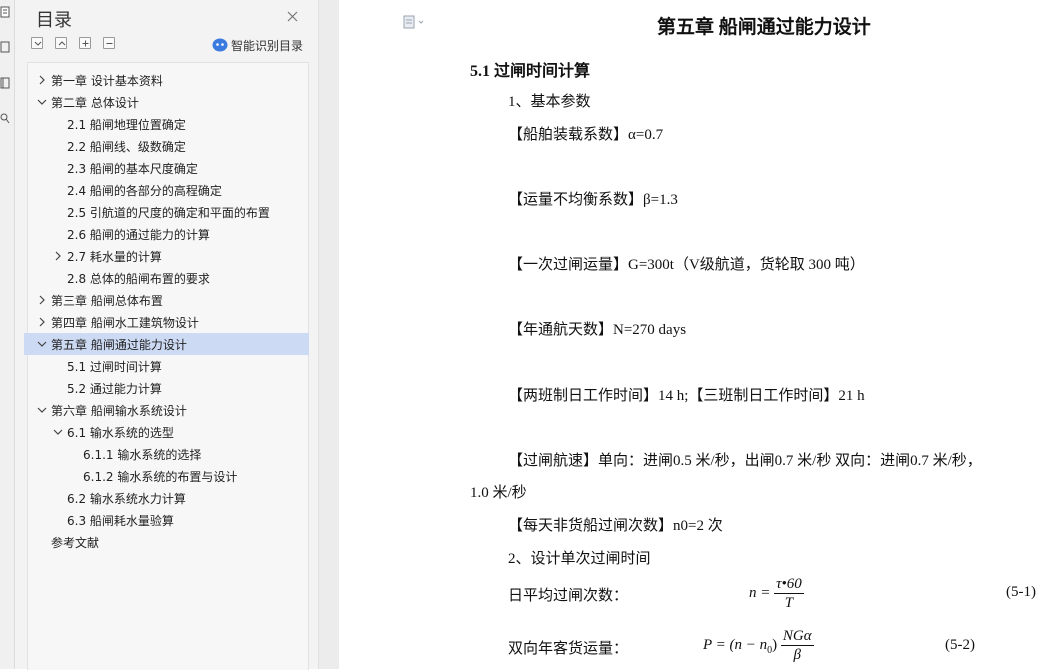 This screenshot has width=1040, height=670. What do you see at coordinates (166, 256) in the screenshot?
I see `toc-item: 2.7 耗水量的计算` at bounding box center [166, 256].